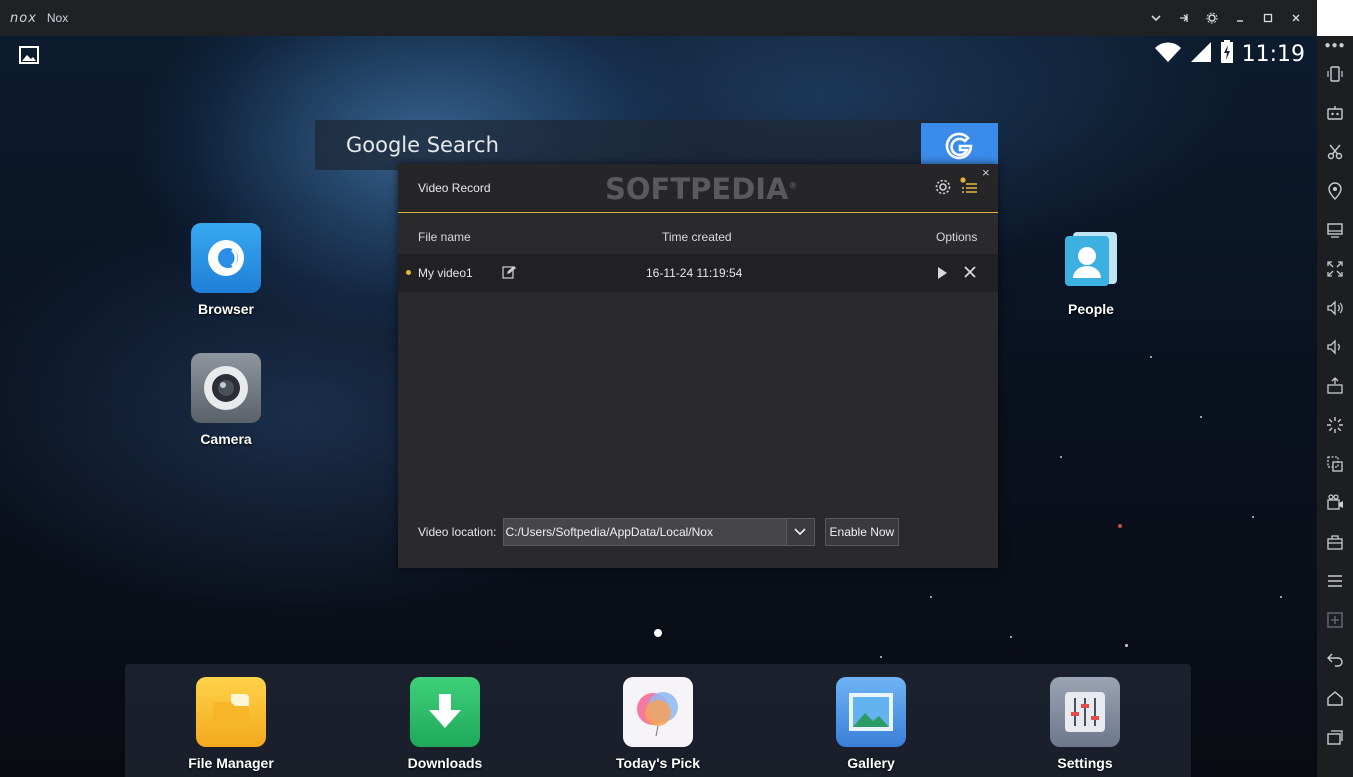 The height and width of the screenshot is (777, 1353). Describe the element at coordinates (1335, 112) in the screenshot. I see `robot-icon` at that location.